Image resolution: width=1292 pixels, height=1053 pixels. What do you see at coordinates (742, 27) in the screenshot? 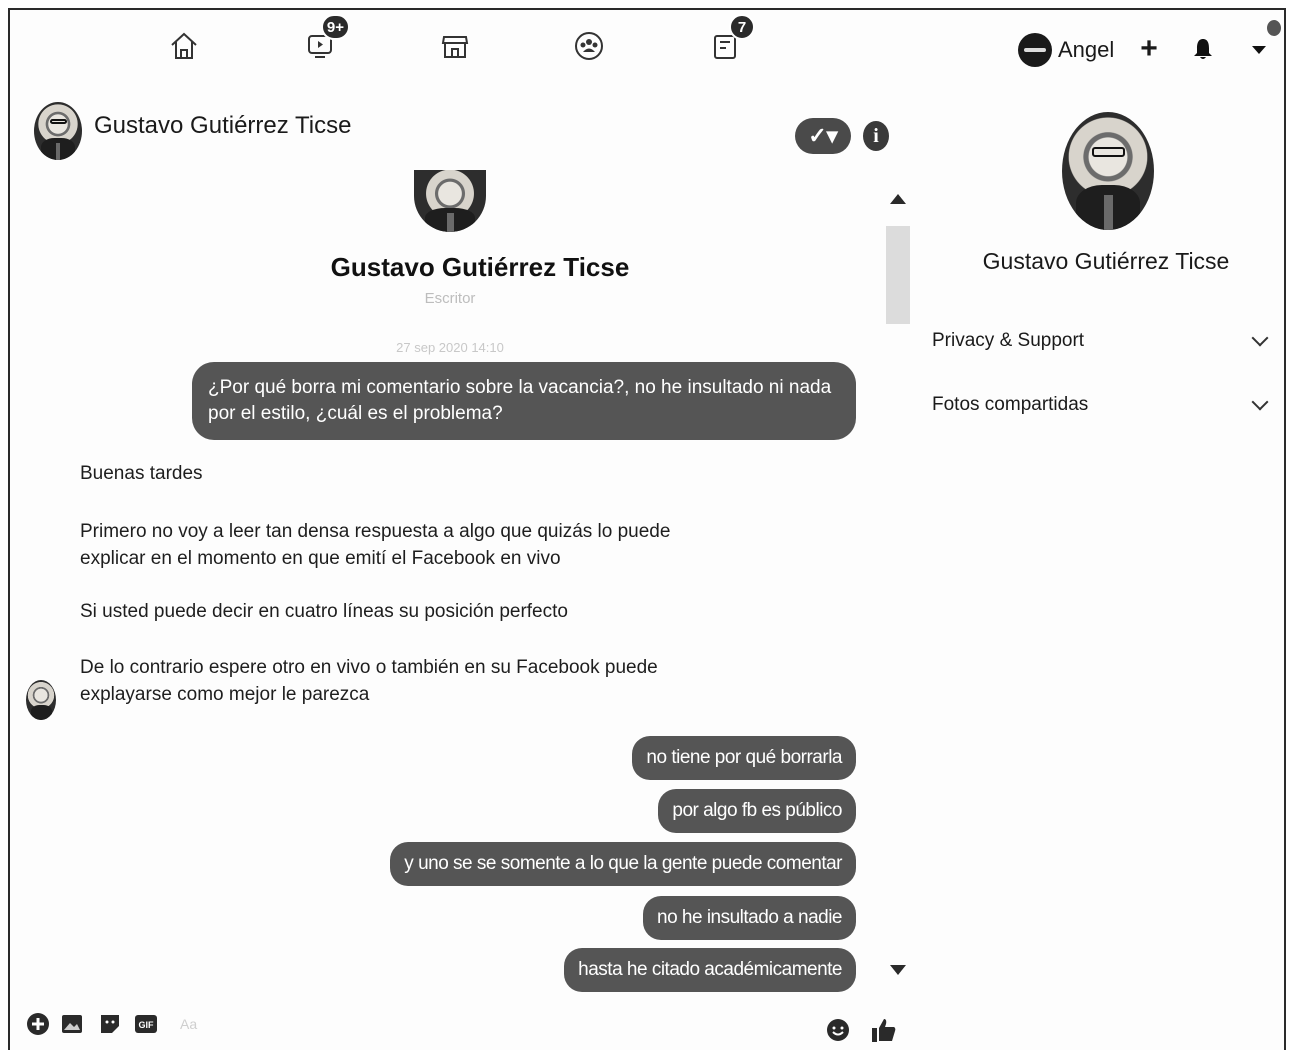
I see `gaming-badge: 7` at bounding box center [742, 27].